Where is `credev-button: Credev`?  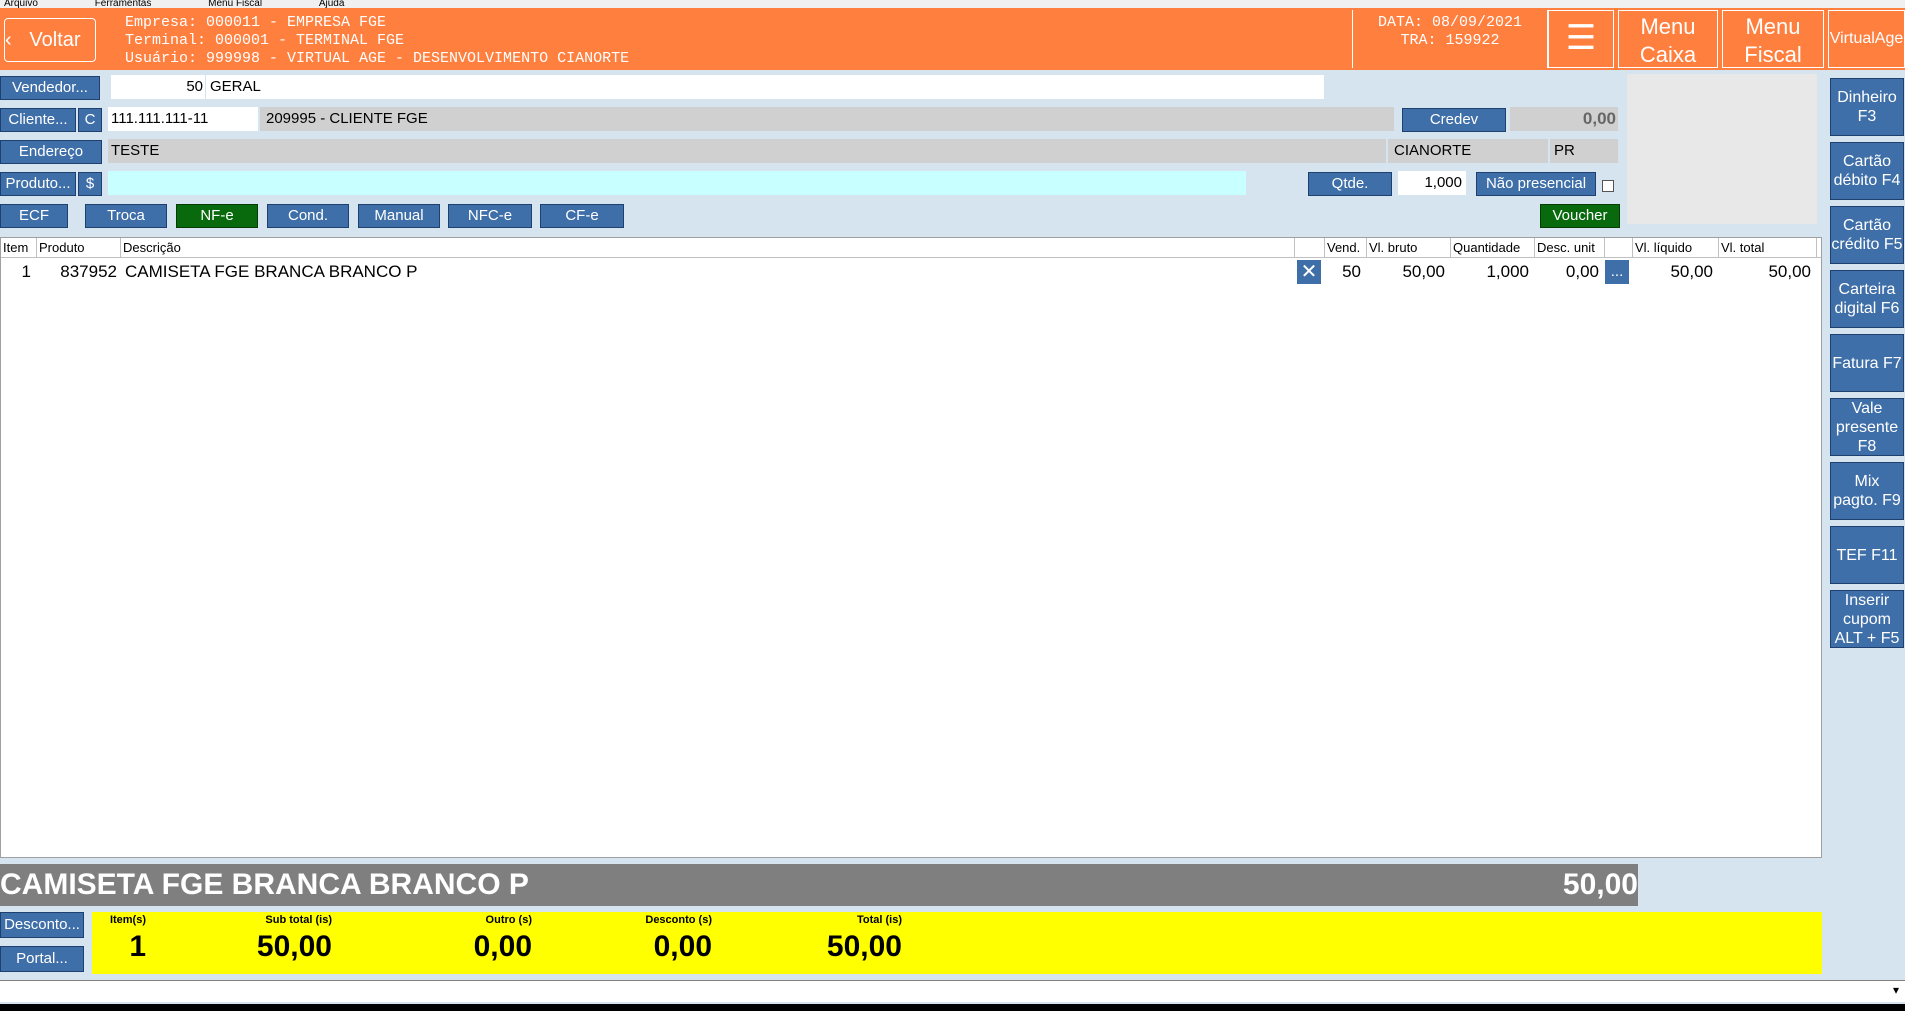 credev-button: Credev is located at coordinates (1454, 120).